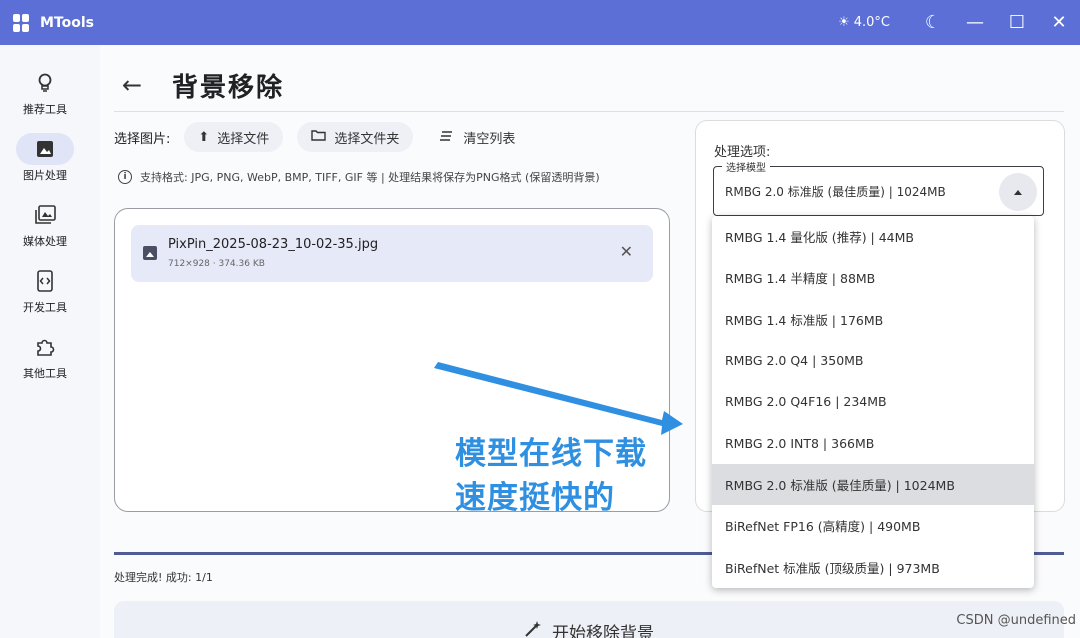  Describe the element at coordinates (873, 277) in the screenshot. I see `dropdown-option: RMBG 1.4 半精度 | 88MB` at that location.